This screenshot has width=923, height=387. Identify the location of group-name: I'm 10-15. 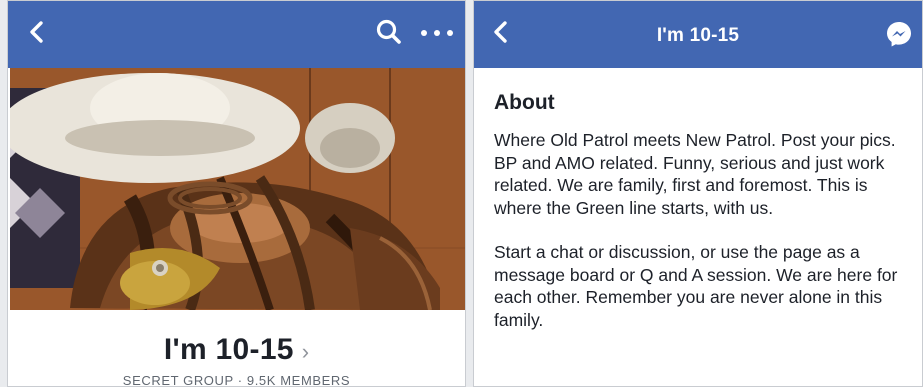
(228, 349).